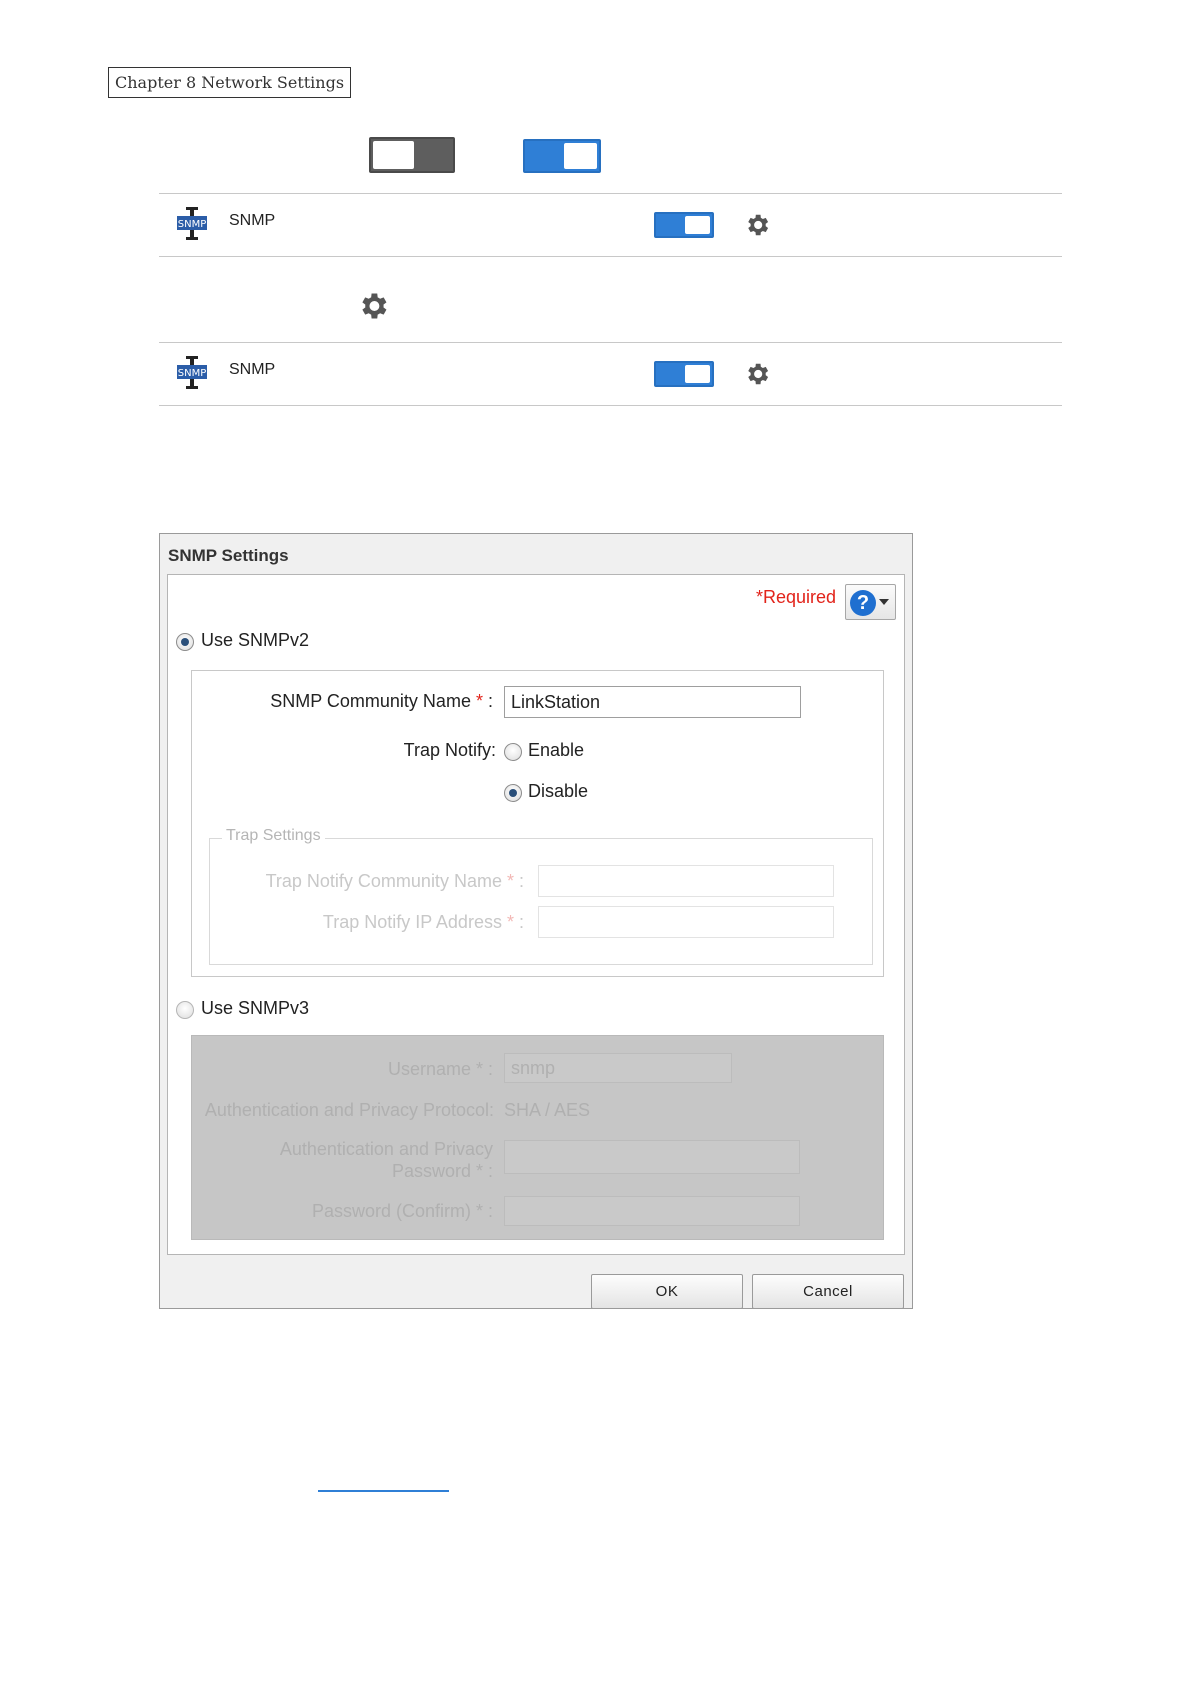 Image resolution: width=1191 pixels, height=1684 pixels. Describe the element at coordinates (686, 922) in the screenshot. I see `trap-ip-input` at that location.